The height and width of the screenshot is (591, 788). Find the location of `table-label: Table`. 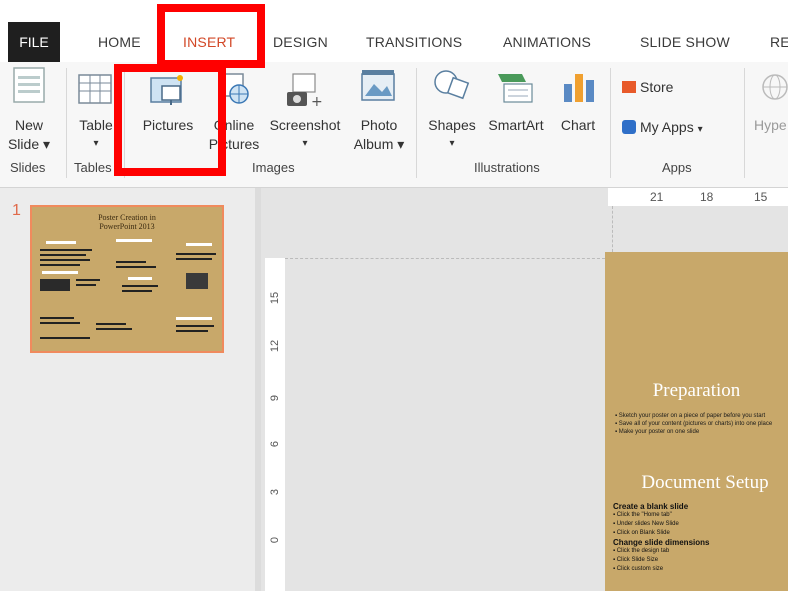

table-label: Table is located at coordinates (96, 125).